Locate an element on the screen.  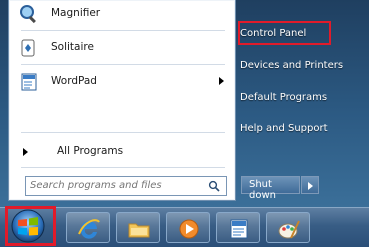
folder-icon is located at coordinates (139, 230).